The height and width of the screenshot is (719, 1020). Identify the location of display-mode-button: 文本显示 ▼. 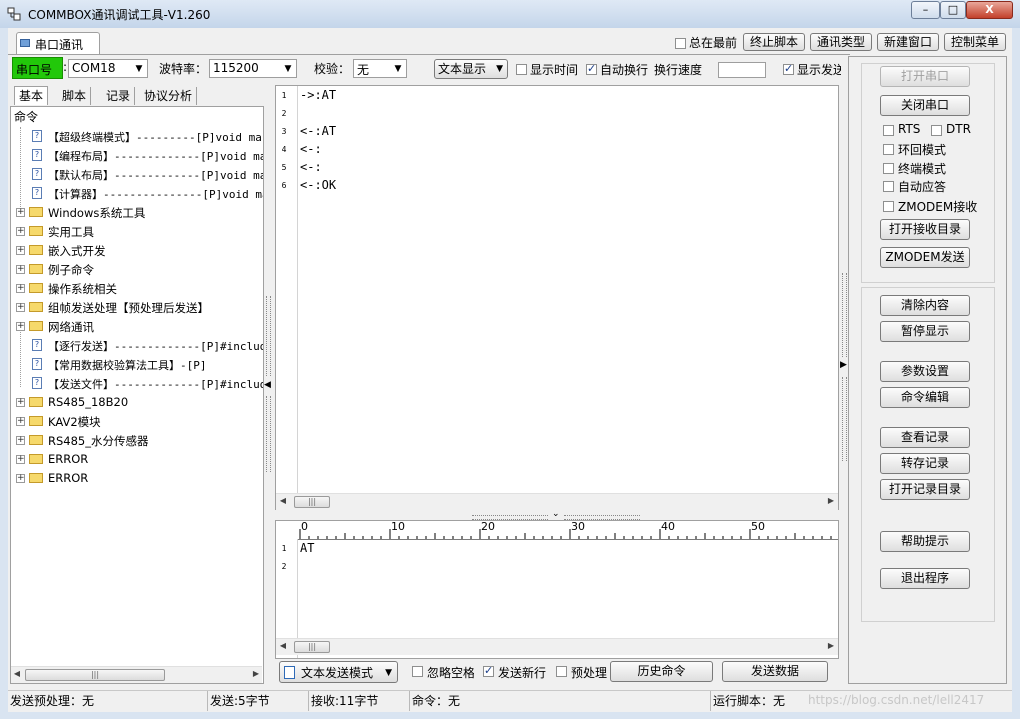
(471, 69).